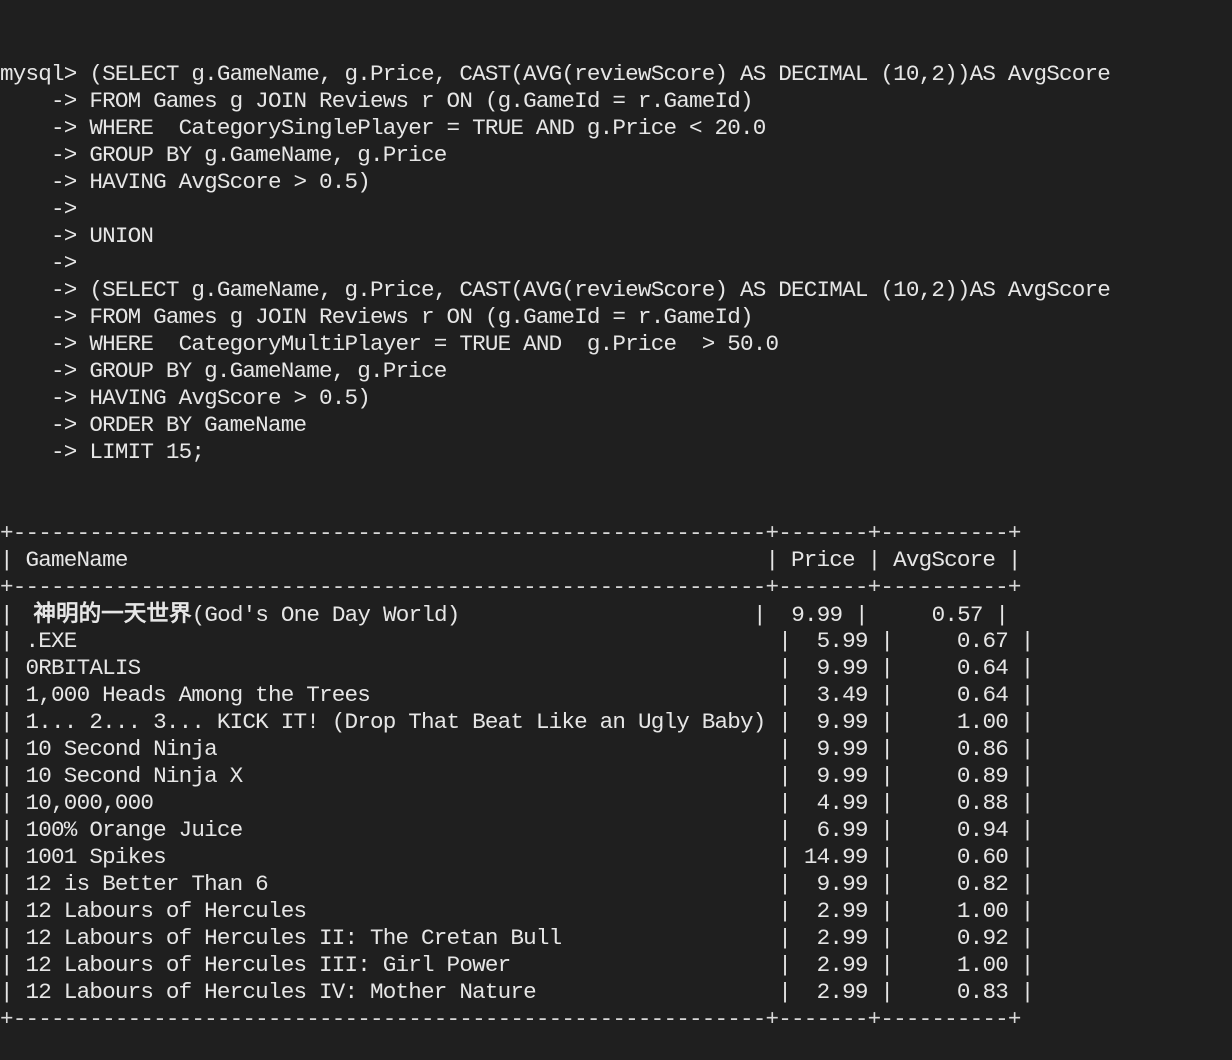  Describe the element at coordinates (140, 452) in the screenshot. I see `query-text: LIMIT 15;` at that location.